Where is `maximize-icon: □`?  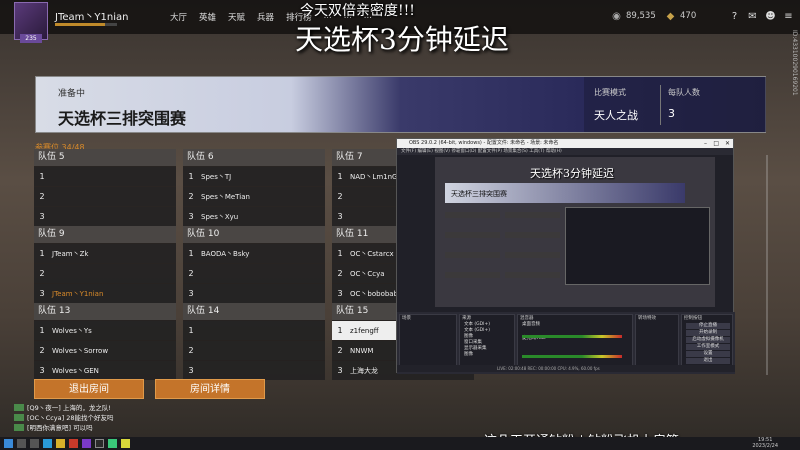 maximize-icon: □ is located at coordinates (716, 143).